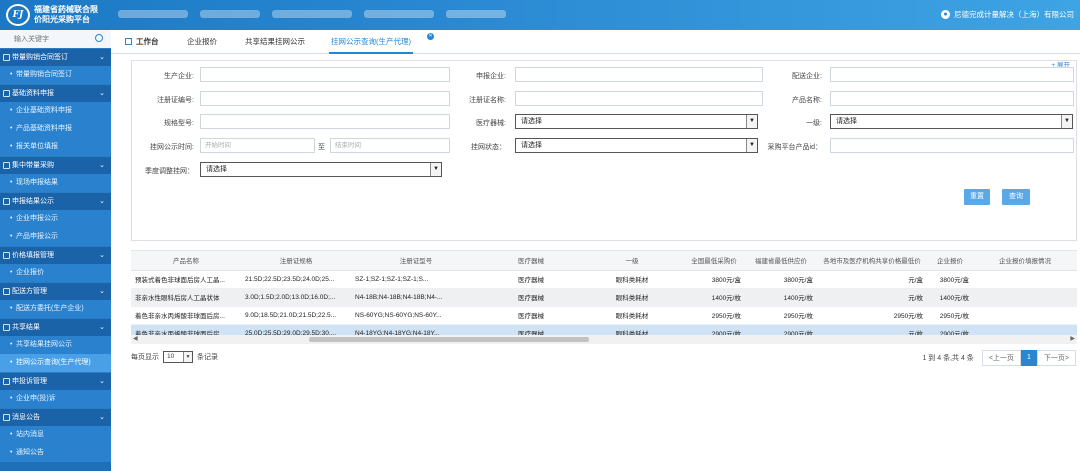  I want to click on reset-button: 重置, so click(977, 197).